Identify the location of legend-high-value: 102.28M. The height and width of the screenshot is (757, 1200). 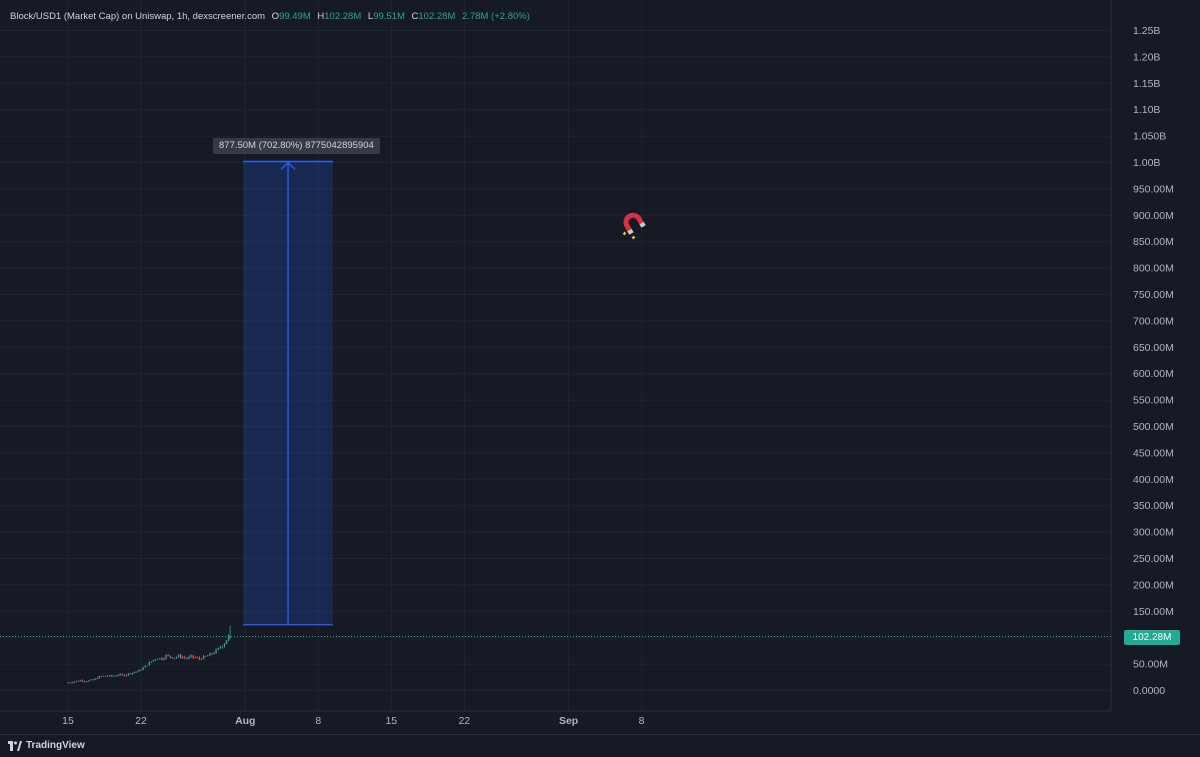
(343, 16).